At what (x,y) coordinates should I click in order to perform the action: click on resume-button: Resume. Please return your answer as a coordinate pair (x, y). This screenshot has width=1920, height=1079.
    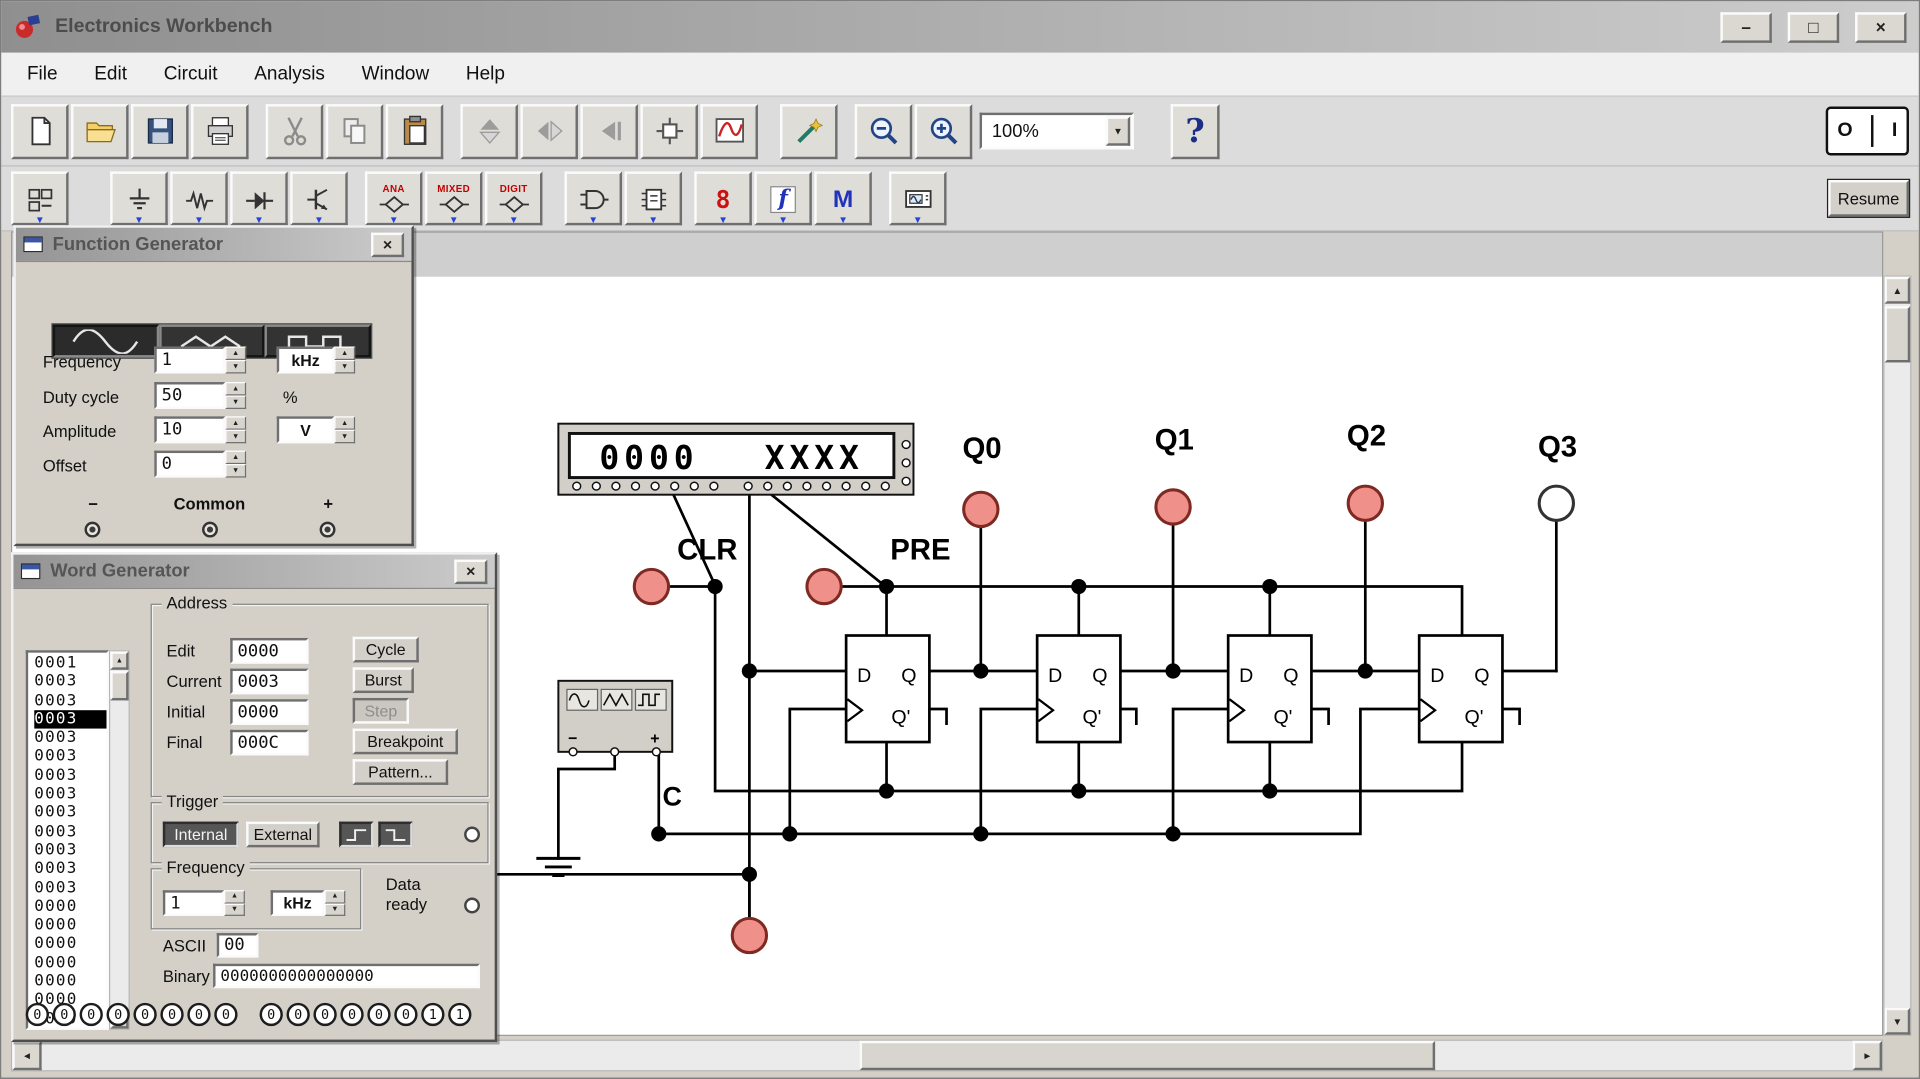
    Looking at the image, I should click on (1868, 198).